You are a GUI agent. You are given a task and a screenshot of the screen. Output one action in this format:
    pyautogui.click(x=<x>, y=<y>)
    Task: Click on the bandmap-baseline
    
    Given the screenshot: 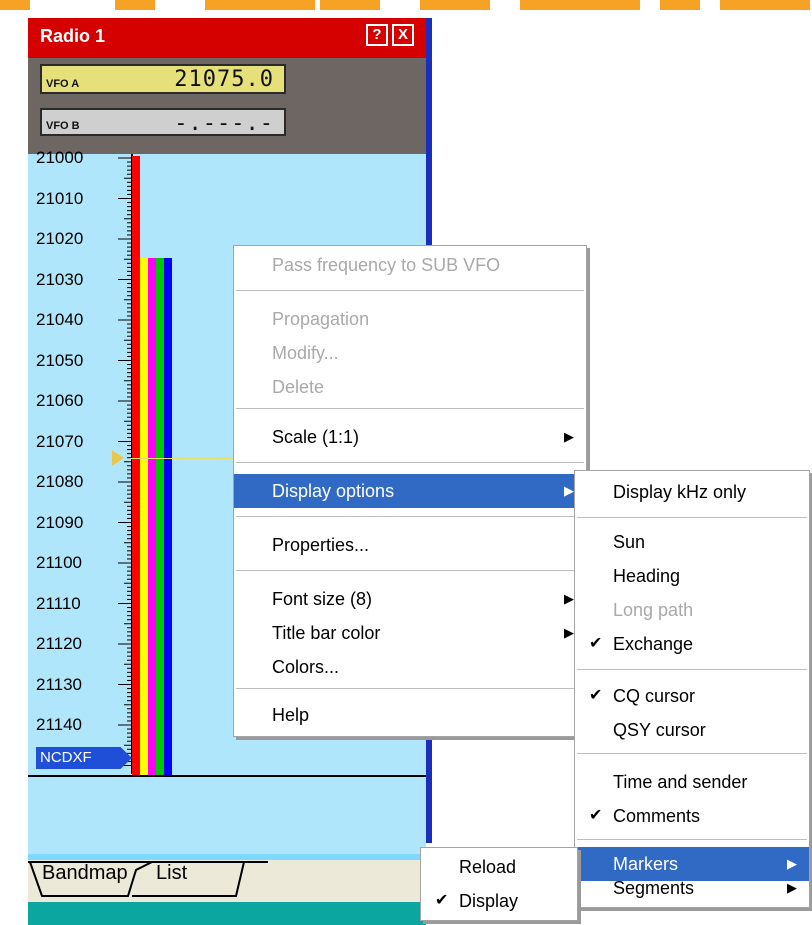 What is the action you would take?
    pyautogui.click(x=227, y=776)
    